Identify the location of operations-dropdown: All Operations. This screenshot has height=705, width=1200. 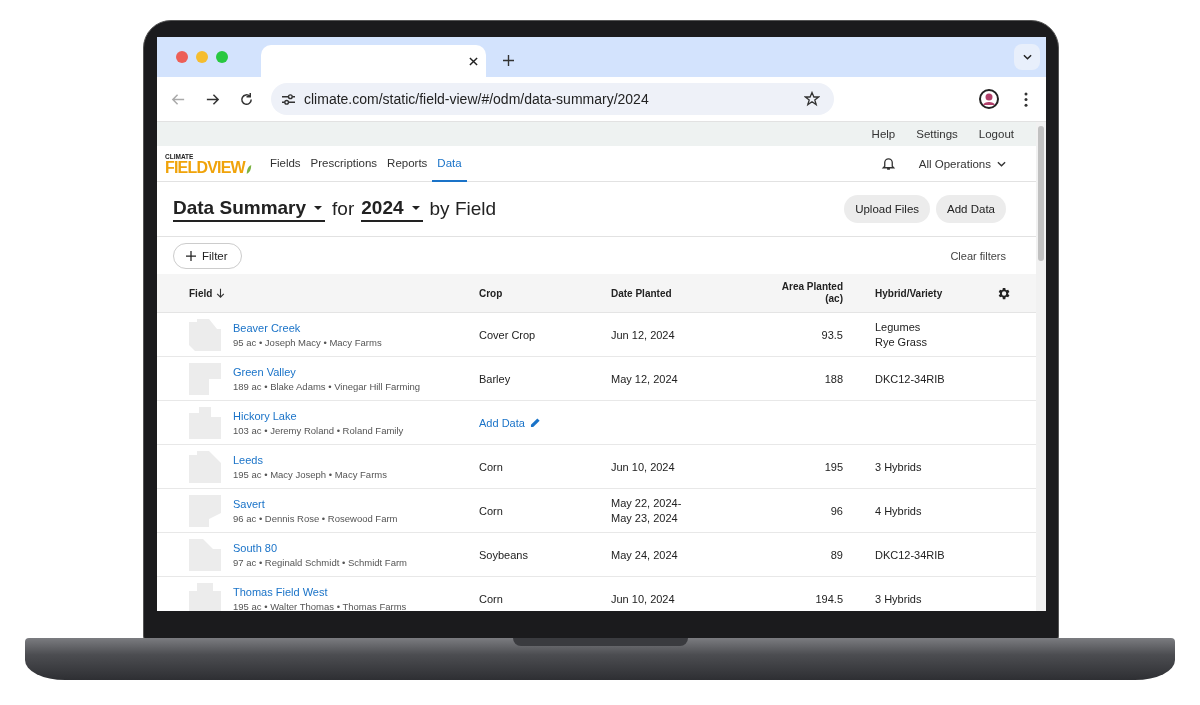
(962, 163).